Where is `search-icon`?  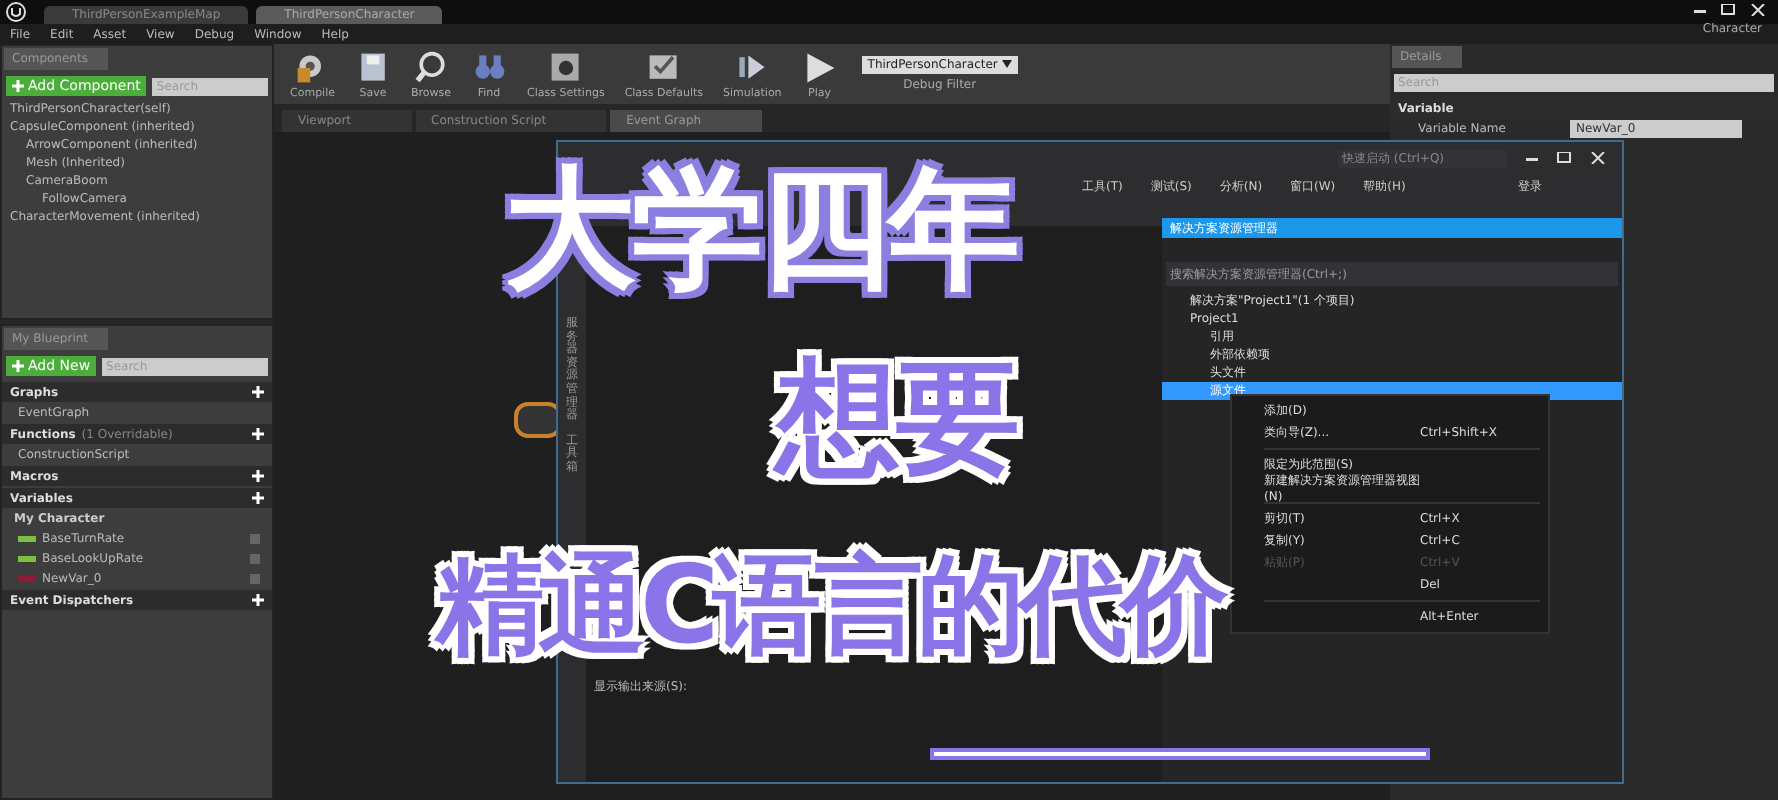
search-icon is located at coordinates (431, 67).